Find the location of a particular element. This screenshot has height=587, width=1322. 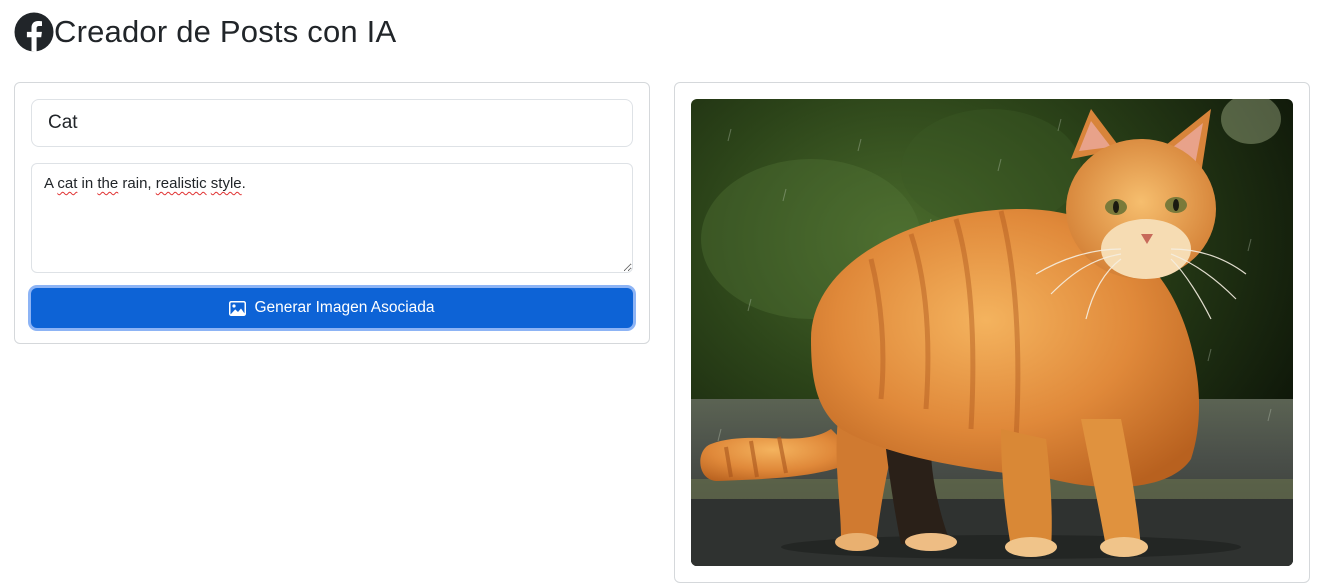

generate-button-label: Generar Imagen Asociada is located at coordinates (344, 307).